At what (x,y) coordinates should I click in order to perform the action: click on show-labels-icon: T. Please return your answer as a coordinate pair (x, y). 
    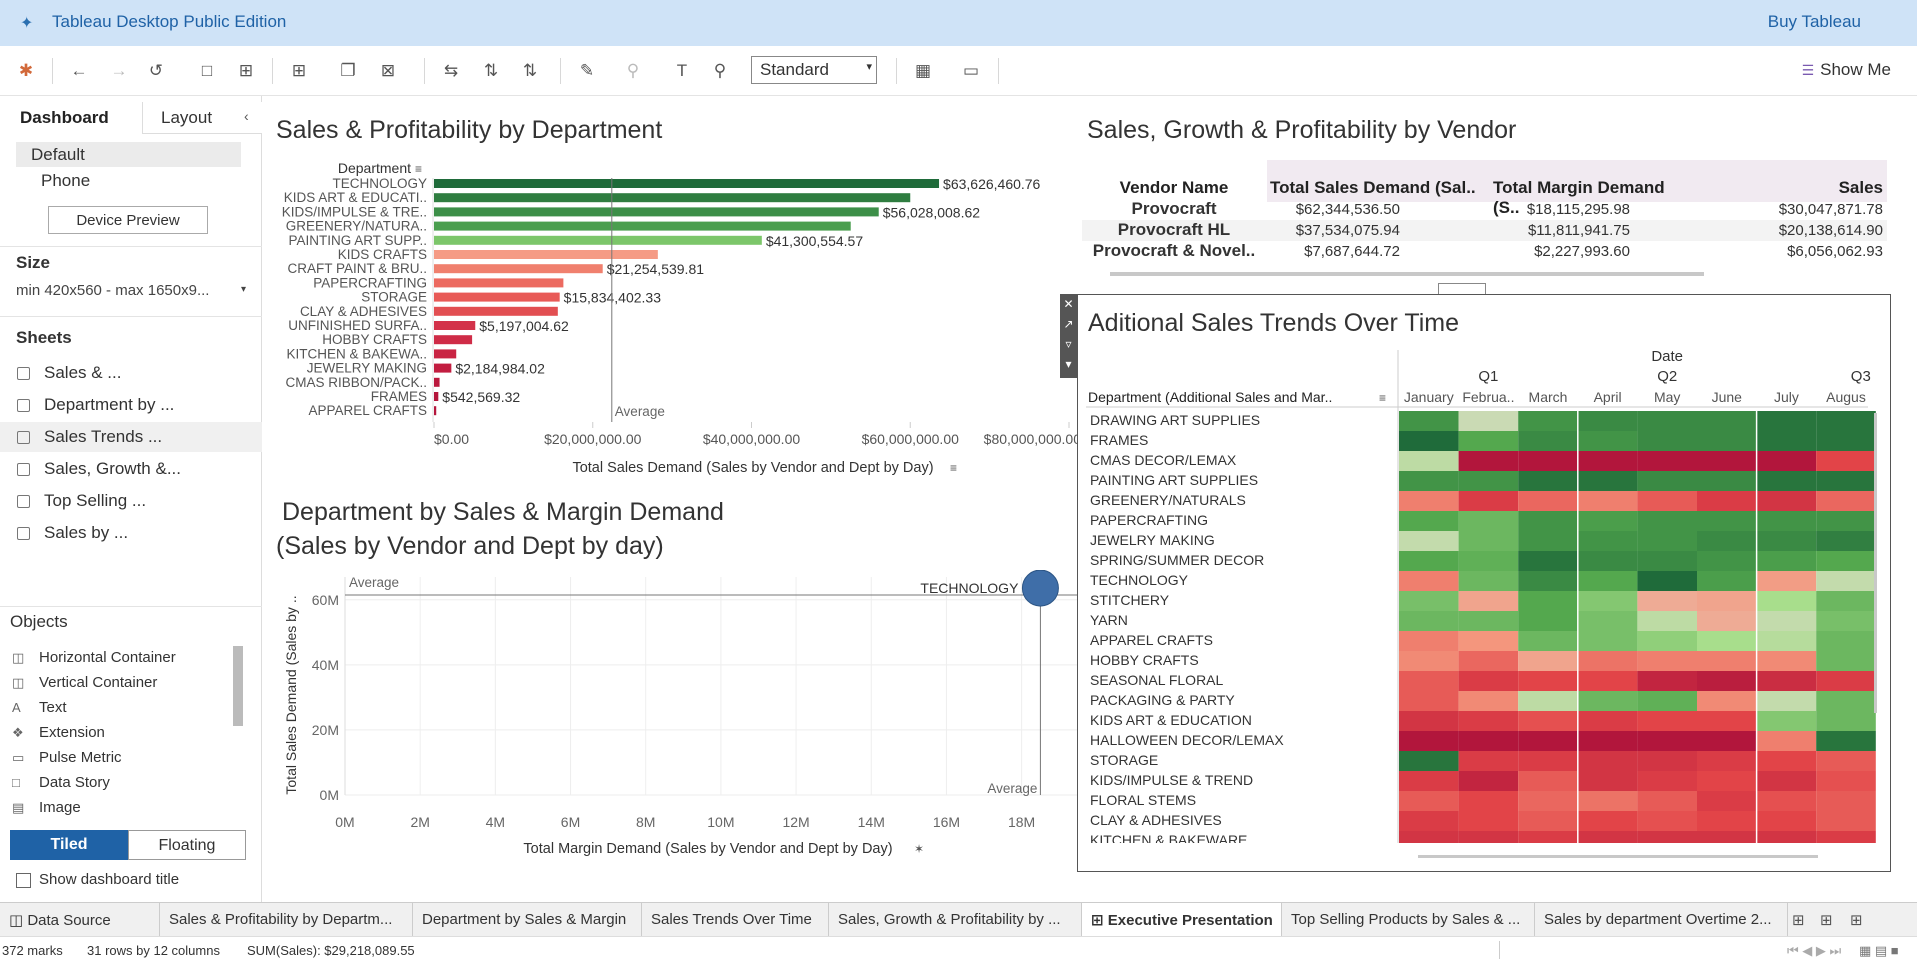
    Looking at the image, I should click on (682, 71).